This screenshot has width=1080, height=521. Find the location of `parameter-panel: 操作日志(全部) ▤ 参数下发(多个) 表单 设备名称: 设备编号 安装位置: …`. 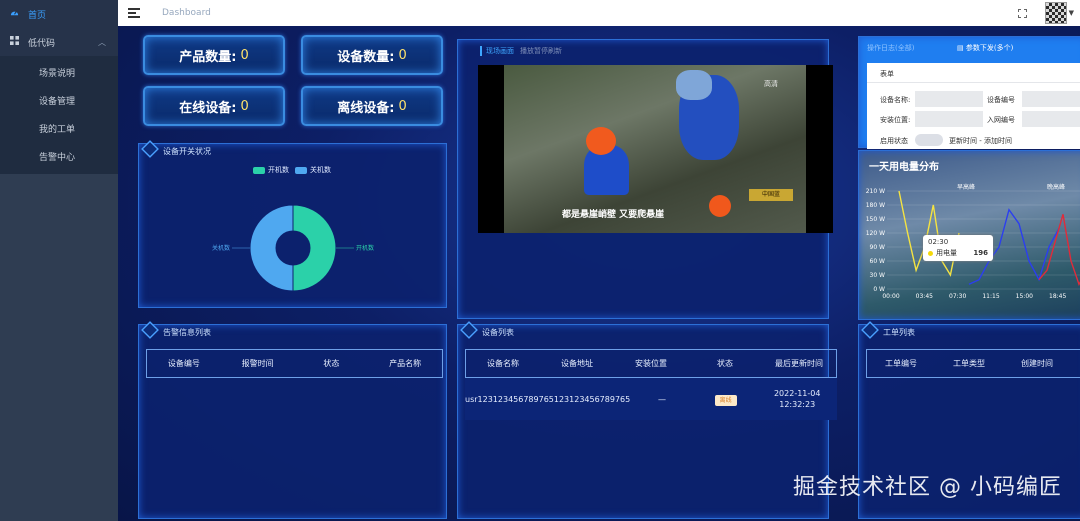

parameter-panel: 操作日志(全部) ▤ 参数下发(多个) 表单 设备名称: 设备编号 安装位置: … is located at coordinates (969, 92).